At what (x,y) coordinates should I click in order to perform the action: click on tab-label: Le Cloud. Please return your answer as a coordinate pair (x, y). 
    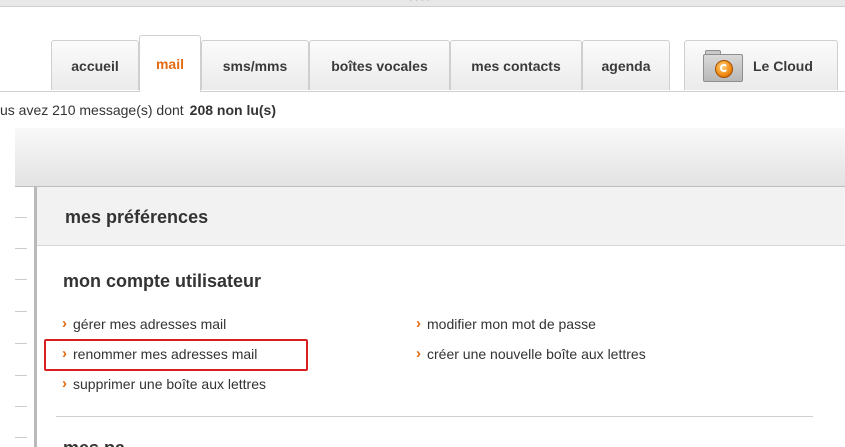
    Looking at the image, I should click on (783, 65).